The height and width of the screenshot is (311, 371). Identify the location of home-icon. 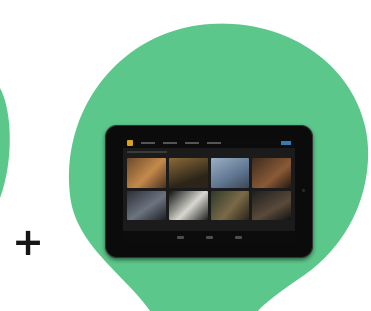
(209, 237).